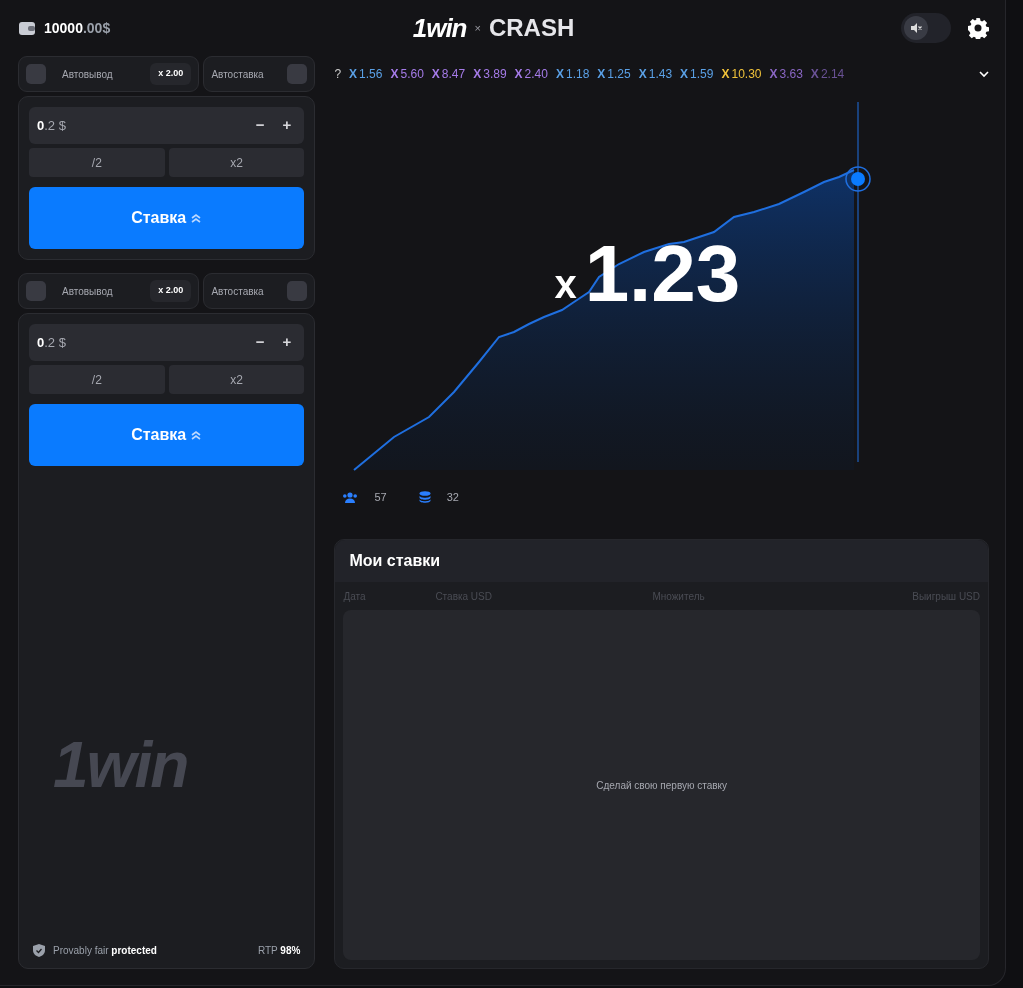  What do you see at coordinates (452, 497) in the screenshot?
I see `bets-count: 32` at bounding box center [452, 497].